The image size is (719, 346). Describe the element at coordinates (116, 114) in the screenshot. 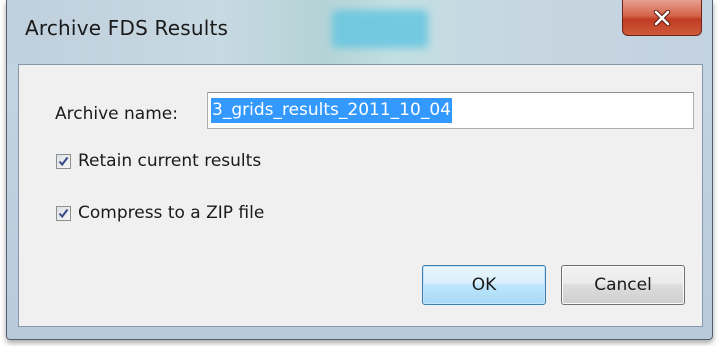

I see `archive-name-label: Archive name:` at that location.